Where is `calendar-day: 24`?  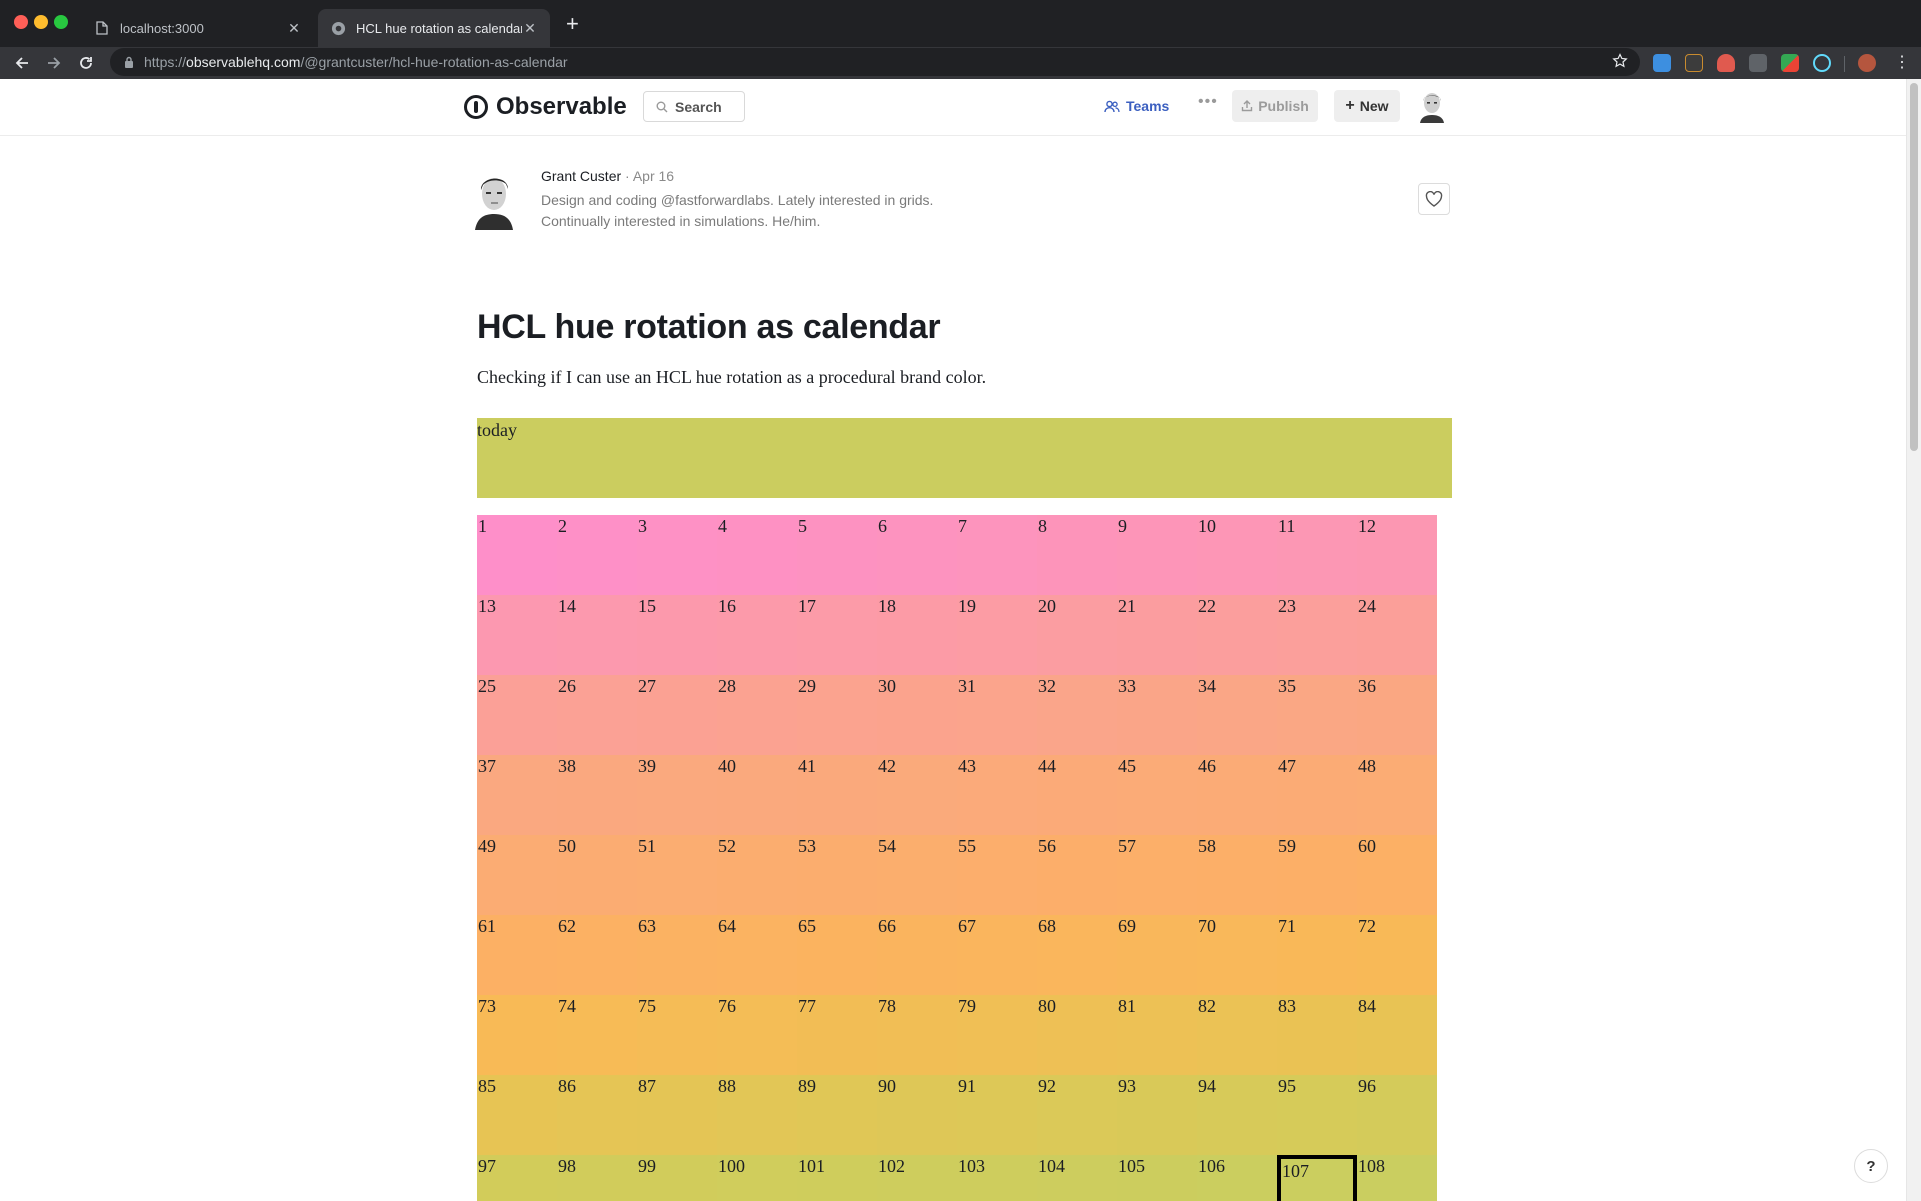 calendar-day: 24 is located at coordinates (1397, 635).